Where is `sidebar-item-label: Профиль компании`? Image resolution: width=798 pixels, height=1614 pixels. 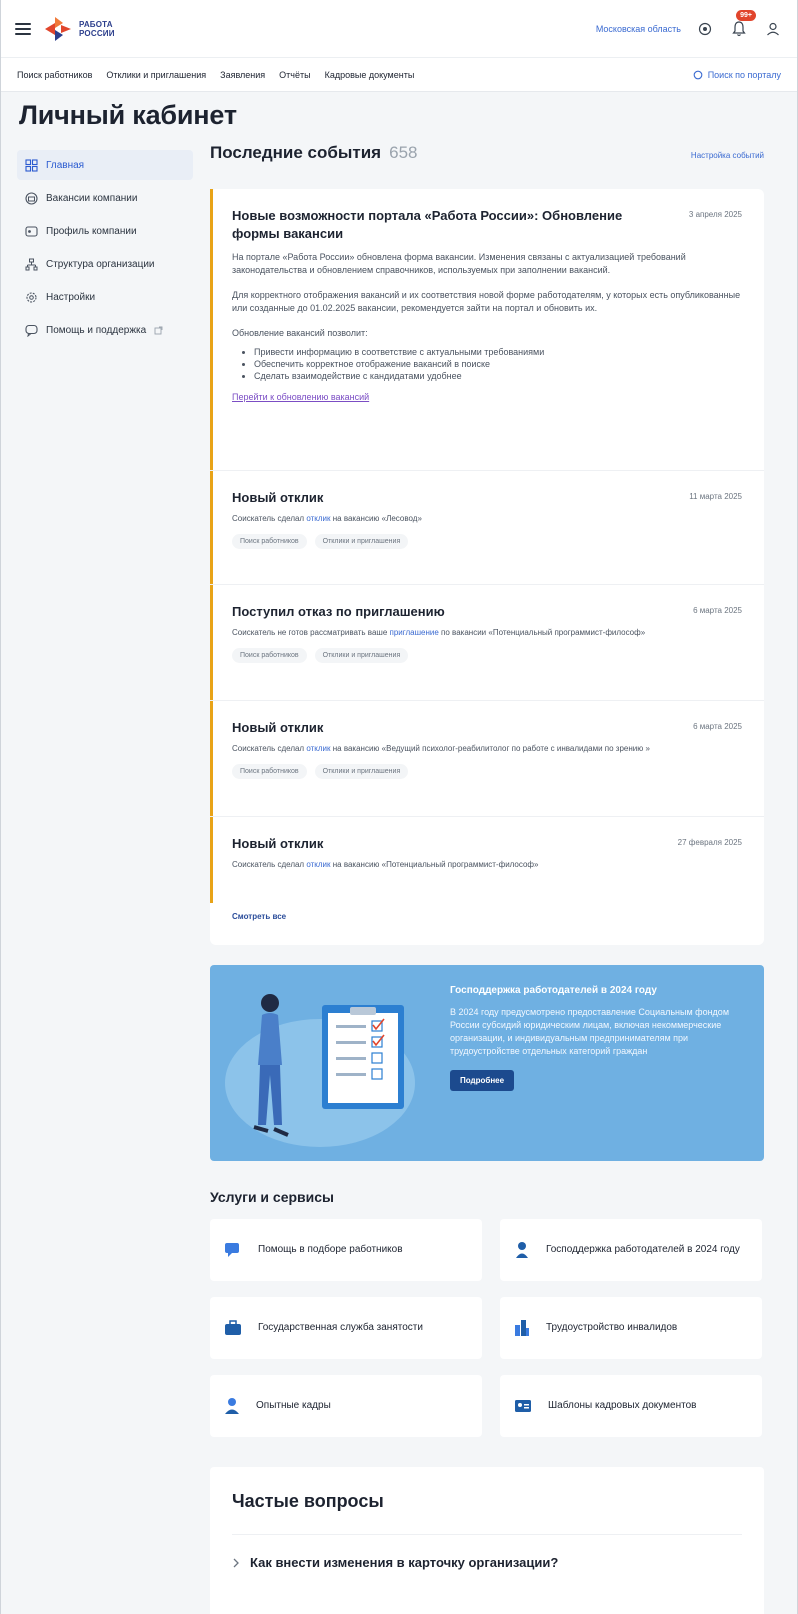
sidebar-item-label: Профиль компании is located at coordinates (91, 231).